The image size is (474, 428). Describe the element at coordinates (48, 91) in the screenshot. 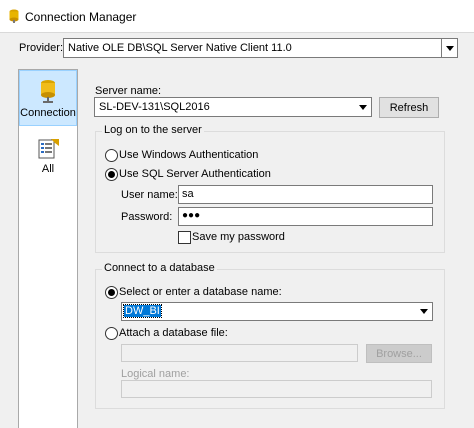

I see `database-icon` at that location.